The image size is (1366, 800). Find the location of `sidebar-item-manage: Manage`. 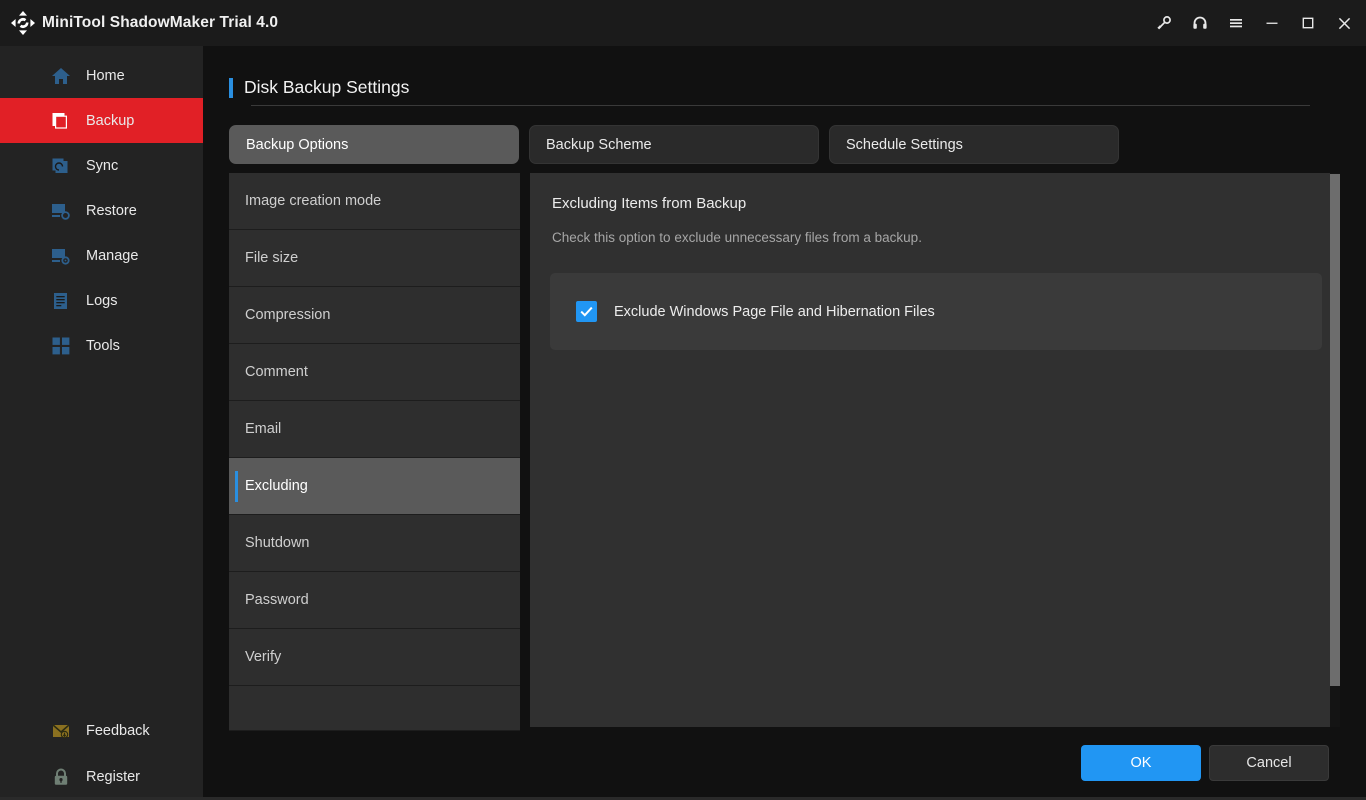

sidebar-item-manage: Manage is located at coordinates (101, 255).